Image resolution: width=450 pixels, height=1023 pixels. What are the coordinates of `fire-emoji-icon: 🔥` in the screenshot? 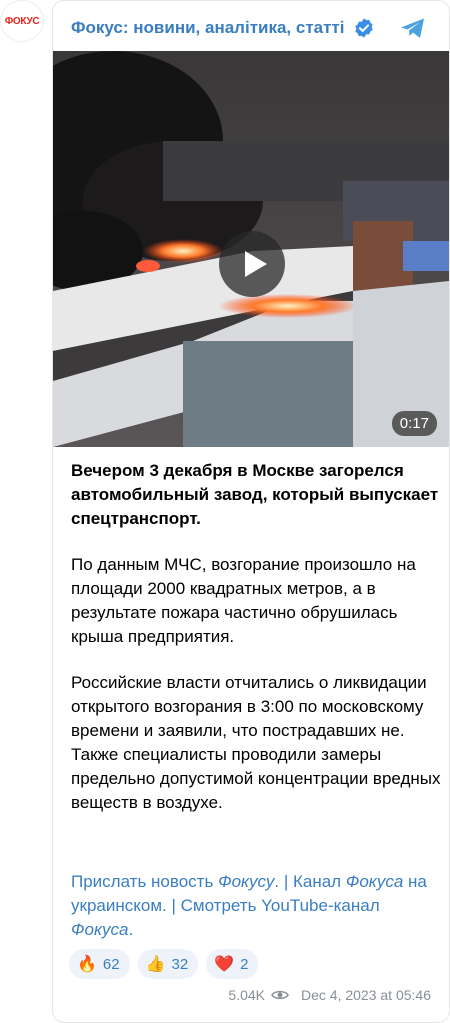 It's located at (87, 964).